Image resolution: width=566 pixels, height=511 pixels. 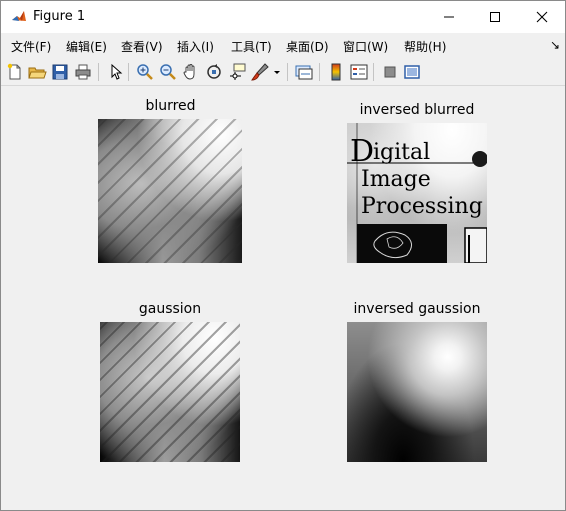 What do you see at coordinates (170, 309) in the screenshot?
I see `subplot-title-gaussion: gaussion` at bounding box center [170, 309].